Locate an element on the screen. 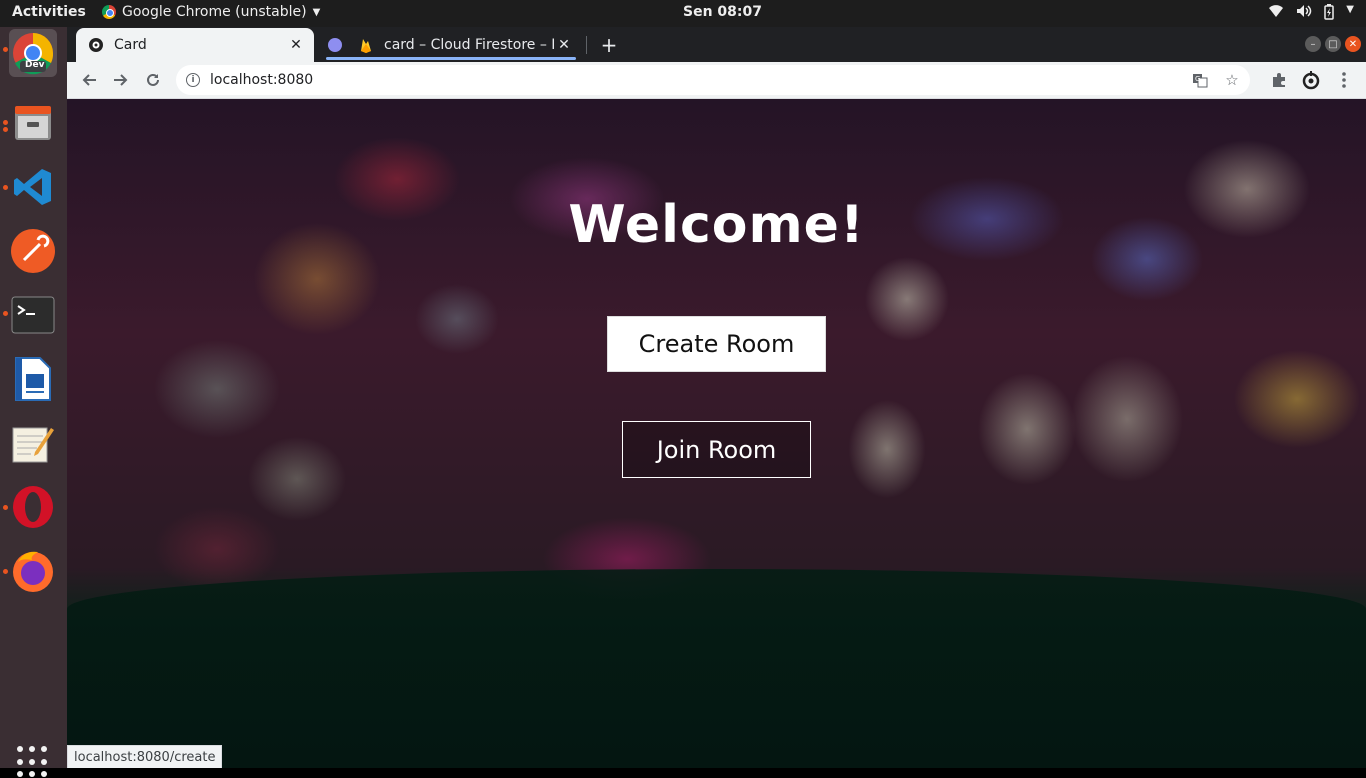 The width and height of the screenshot is (1366, 778). extension-button is located at coordinates (1311, 80).